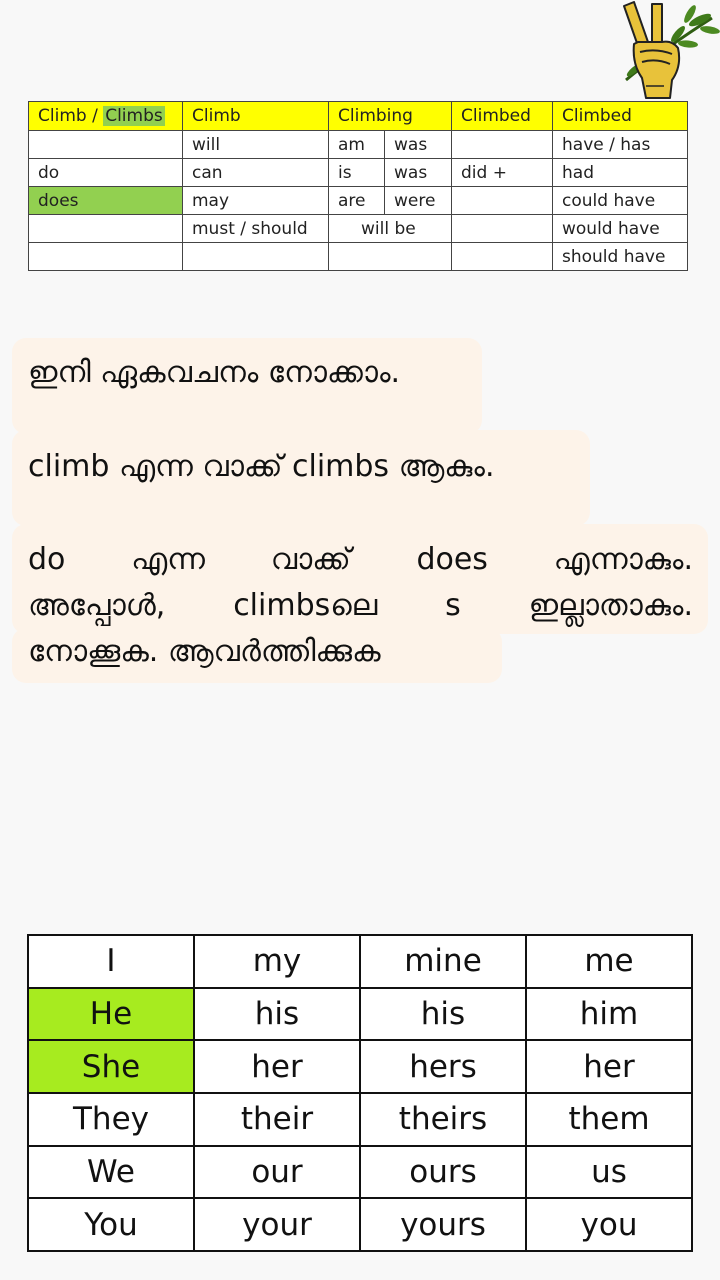  I want to click on table-row: will am was have / has, so click(358, 144).